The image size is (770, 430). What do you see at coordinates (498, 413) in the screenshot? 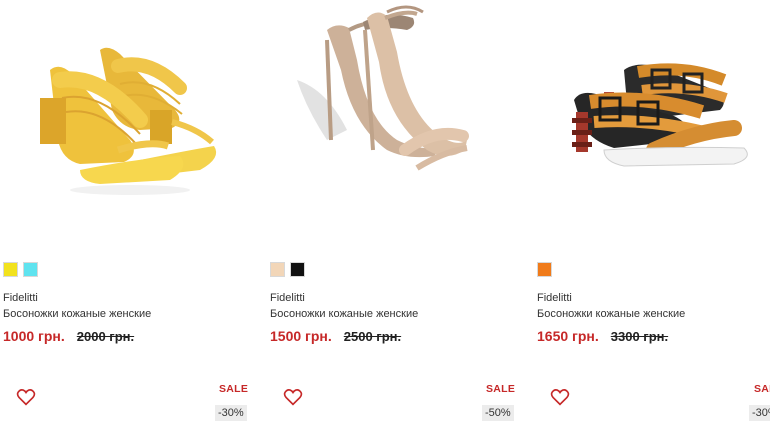
I see `discount-badge: -50%` at bounding box center [498, 413].